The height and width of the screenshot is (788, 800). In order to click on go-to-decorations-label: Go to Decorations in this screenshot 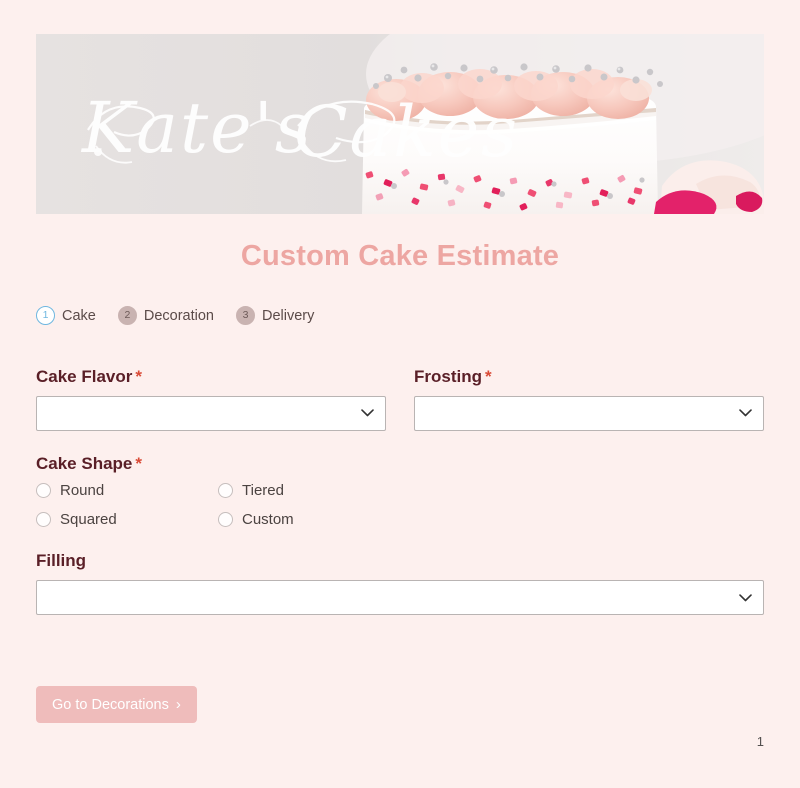, I will do `click(110, 704)`.